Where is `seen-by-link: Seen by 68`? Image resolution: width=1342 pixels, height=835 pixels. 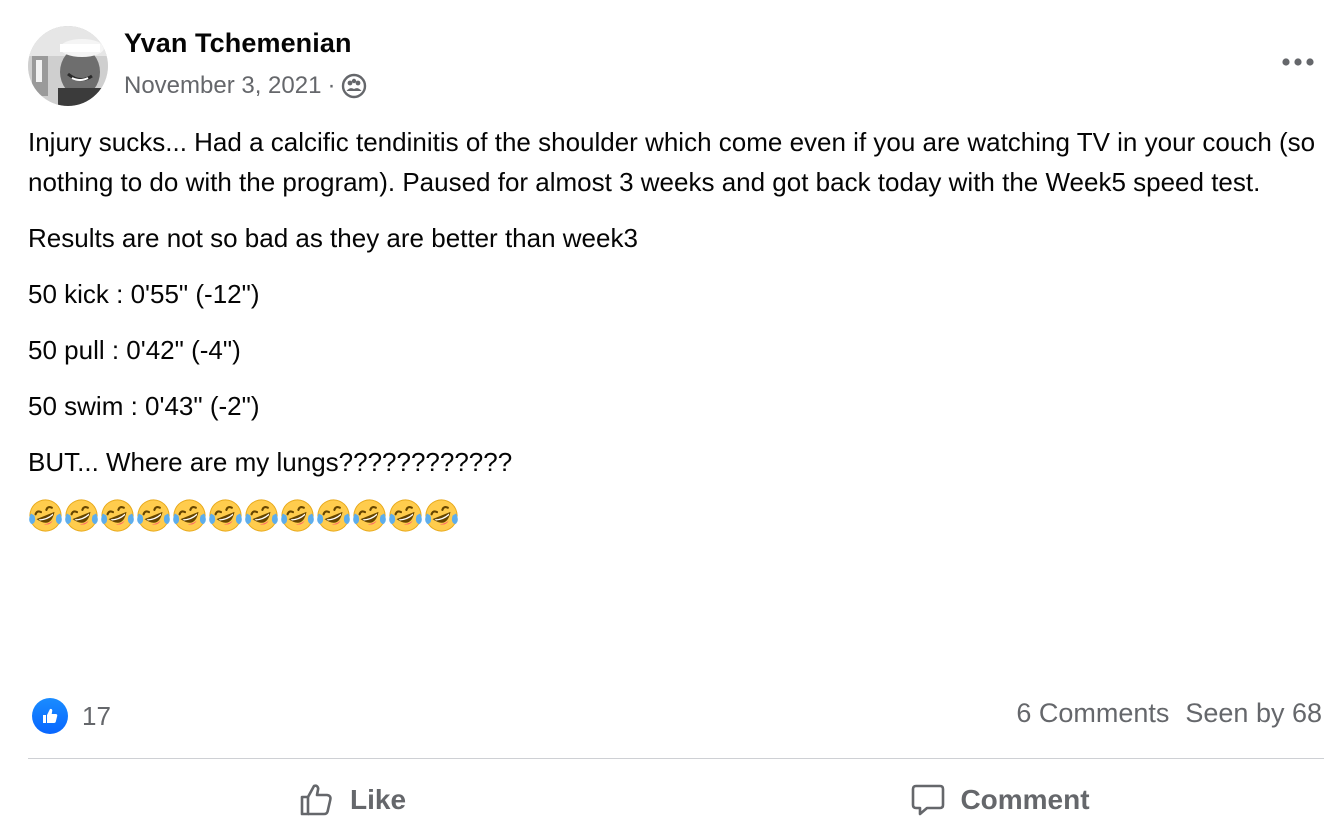 seen-by-link: Seen by 68 is located at coordinates (1253, 713).